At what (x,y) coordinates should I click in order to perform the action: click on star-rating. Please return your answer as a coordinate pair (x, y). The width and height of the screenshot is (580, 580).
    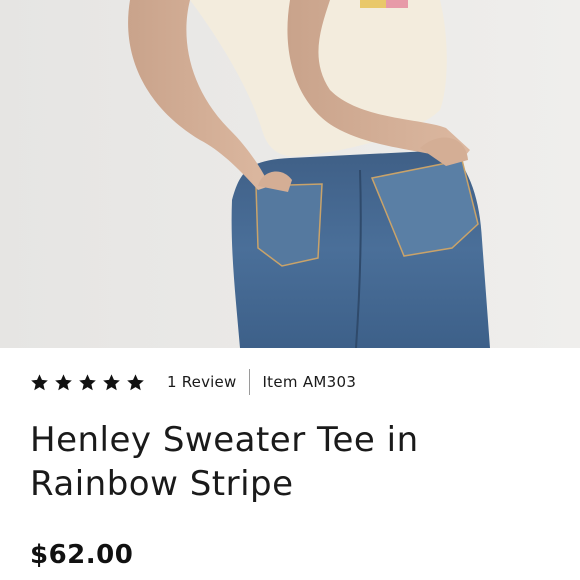
    Looking at the image, I should click on (87, 382).